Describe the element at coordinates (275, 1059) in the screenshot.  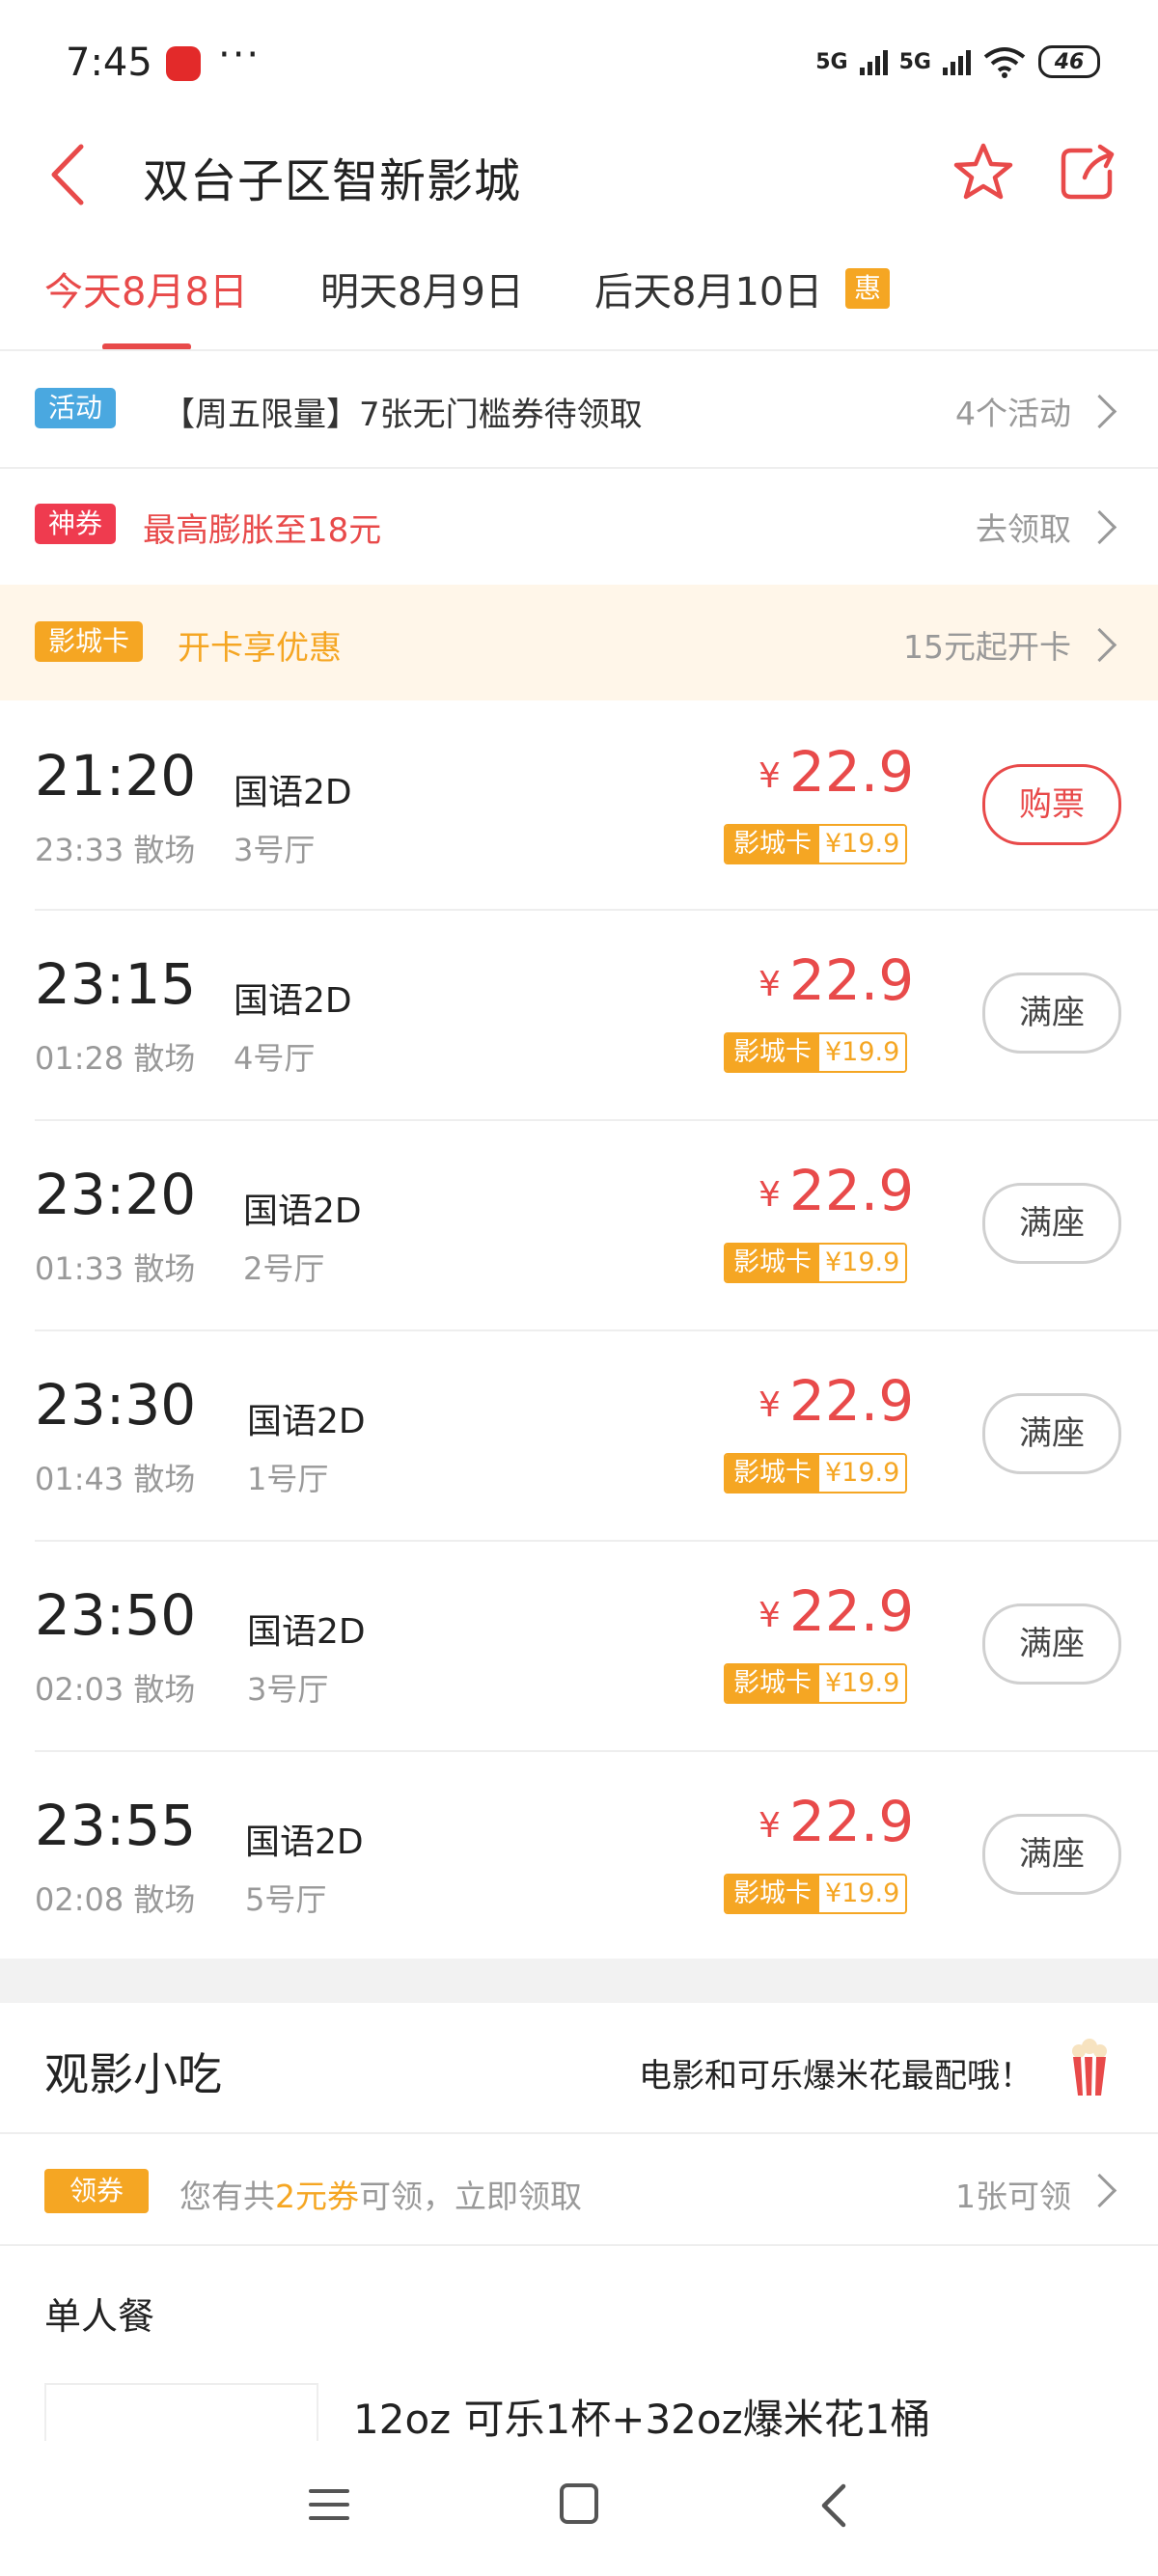
I see `hall: 4号厅` at that location.